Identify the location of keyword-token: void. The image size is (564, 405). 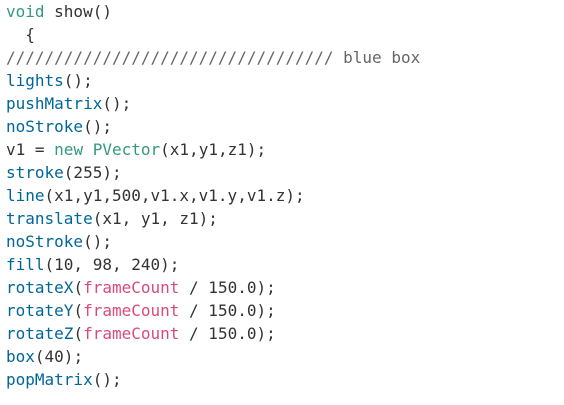
(25, 11).